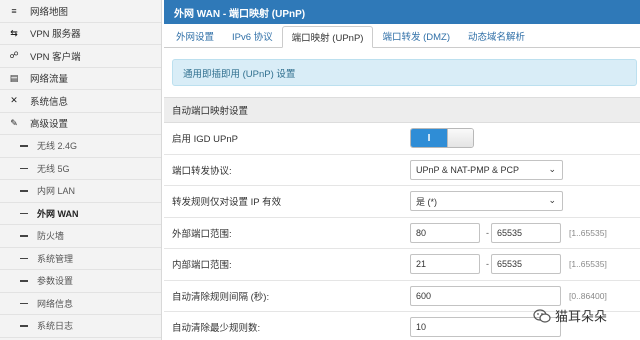 This screenshot has height=340, width=640. What do you see at coordinates (14, 77) in the screenshot?
I see `traffic-icon: ▤` at bounding box center [14, 77].